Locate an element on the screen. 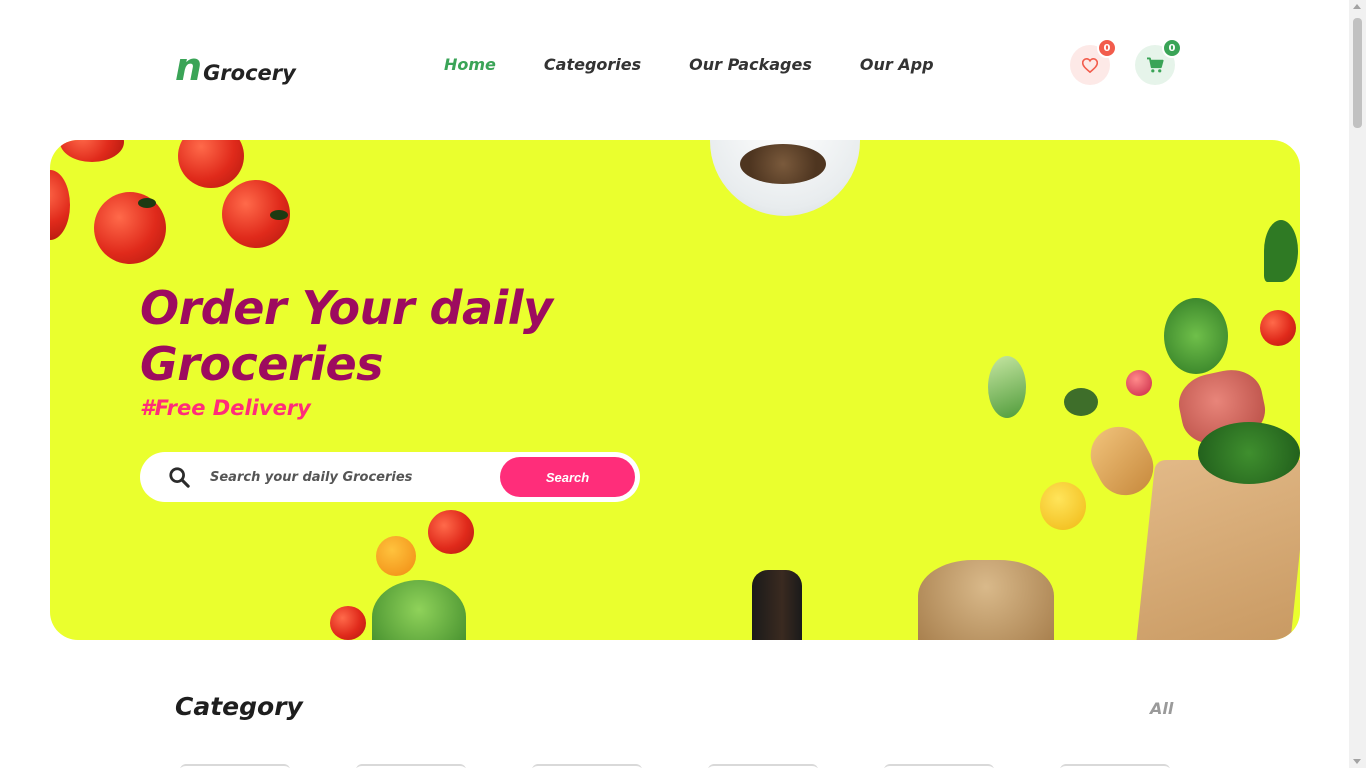  herbs-image is located at coordinates (1249, 453).